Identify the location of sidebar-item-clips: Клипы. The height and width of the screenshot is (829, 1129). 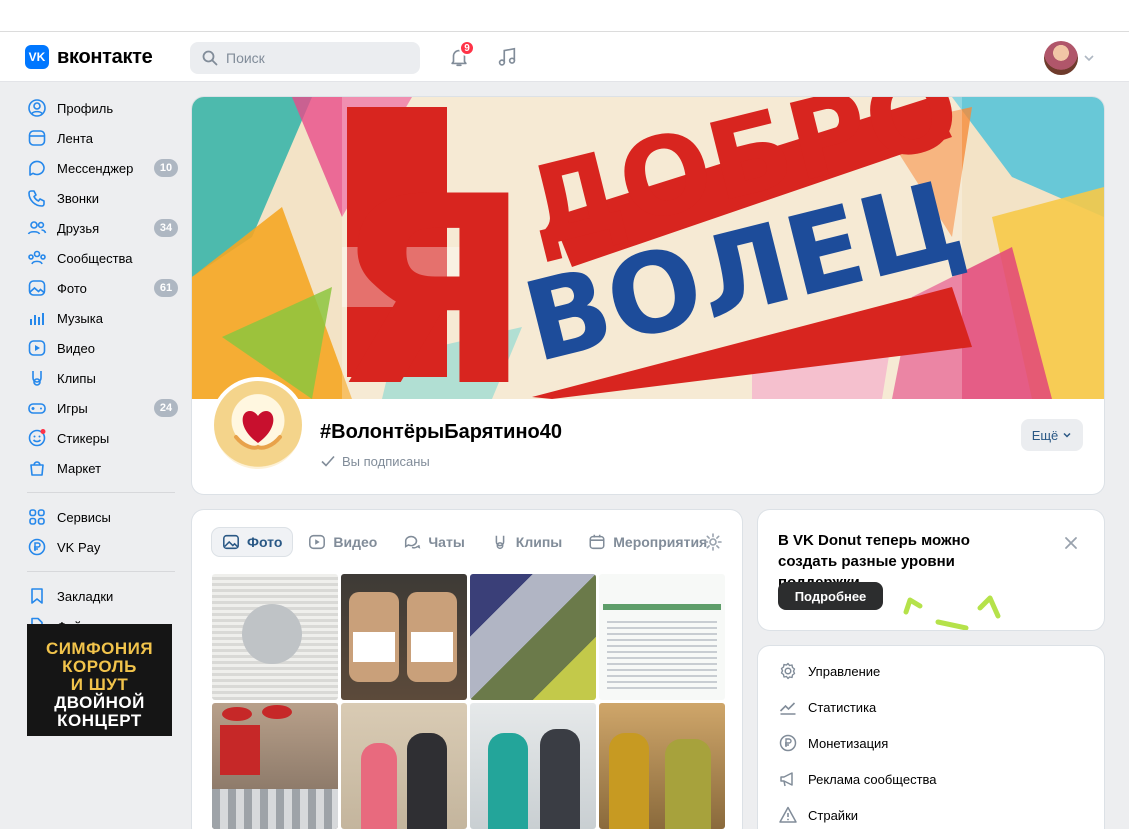
(92, 378).